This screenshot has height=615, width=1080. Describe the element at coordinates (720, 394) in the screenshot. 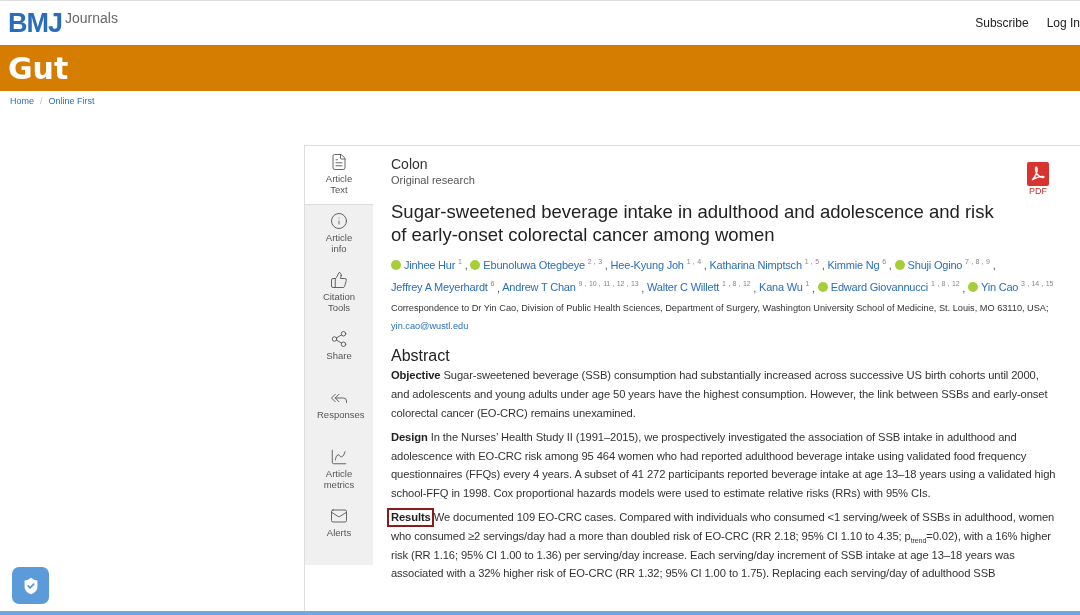

I see `abstract-paragraph: Objective Sugar-sweetened beverage (SSB) consumption had substantially increased across successive US birth cohorts until 2000, and adolescents and young adults under age 50 years have the highest consumption. However, the link between SSBs and early-onset colorectal cancer (EO-CRC) remains unexamined.` at that location.